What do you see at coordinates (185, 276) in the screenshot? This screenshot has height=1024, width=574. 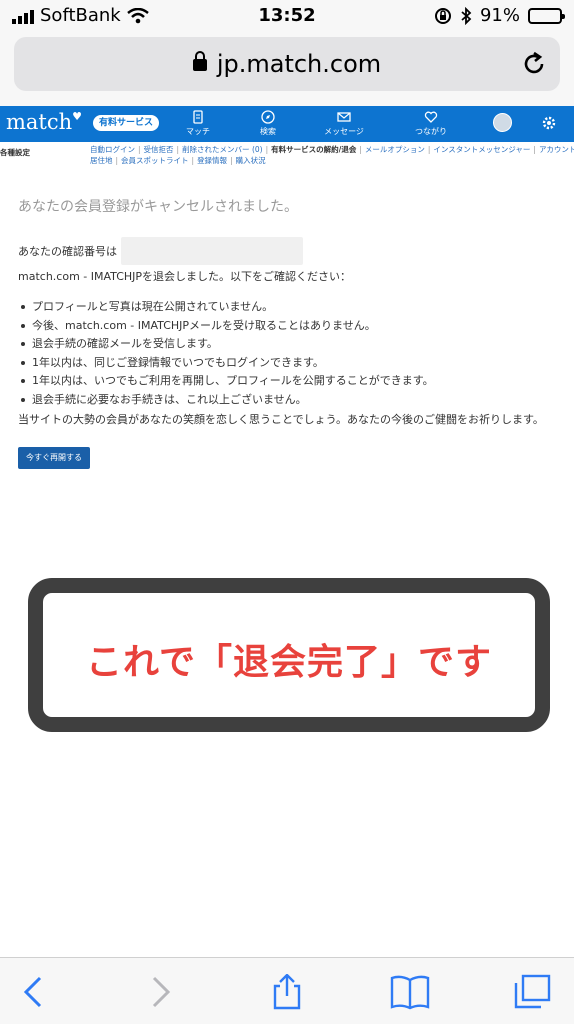 I see `intro-text: match.com - IMATCHJPを退会しました。以下をご確認ください：` at bounding box center [185, 276].